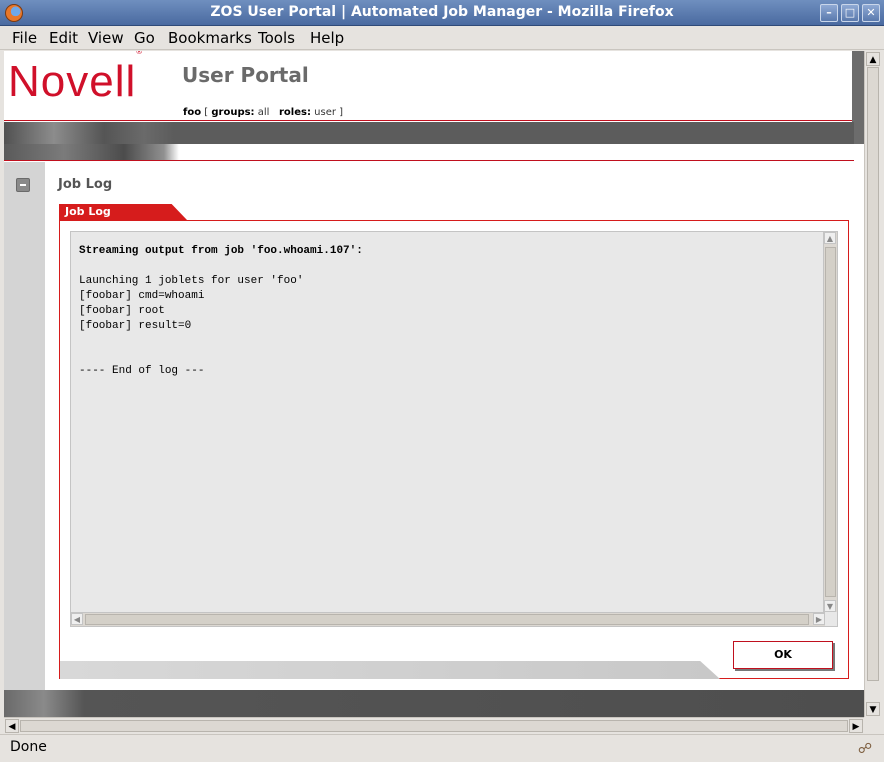 This screenshot has height=762, width=884. What do you see at coordinates (85, 184) in the screenshot?
I see `section-title: Job Log` at bounding box center [85, 184].